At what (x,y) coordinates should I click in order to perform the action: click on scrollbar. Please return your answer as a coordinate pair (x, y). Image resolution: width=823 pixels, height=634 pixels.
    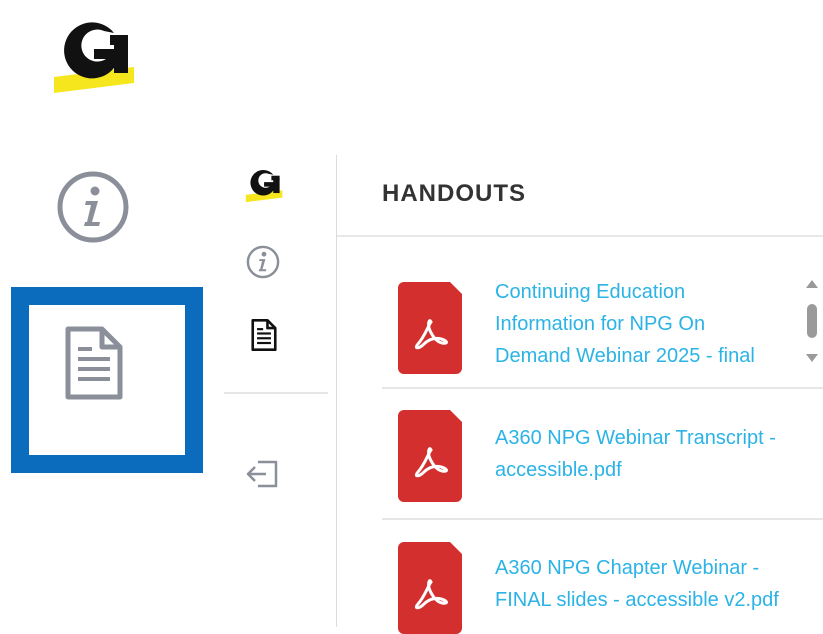
    Looking at the image, I should click on (812, 324).